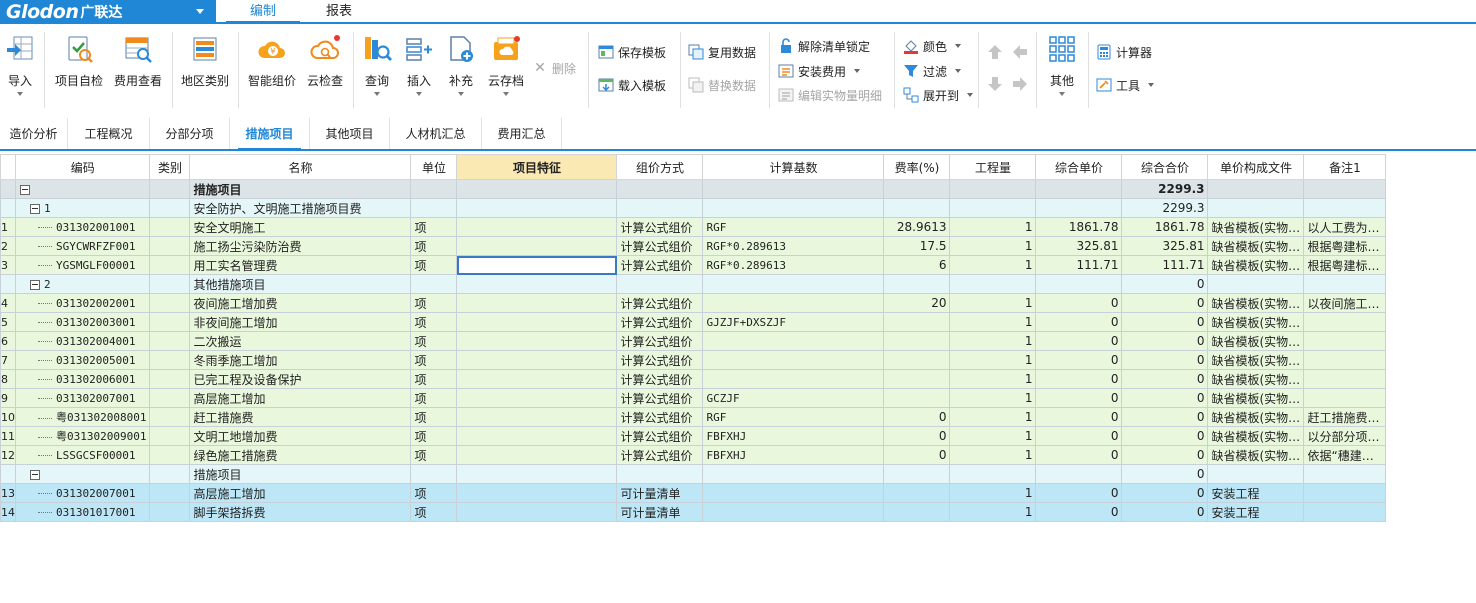 The height and width of the screenshot is (603, 1476). I want to click on cell-code: 031302001001, so click(82, 227).